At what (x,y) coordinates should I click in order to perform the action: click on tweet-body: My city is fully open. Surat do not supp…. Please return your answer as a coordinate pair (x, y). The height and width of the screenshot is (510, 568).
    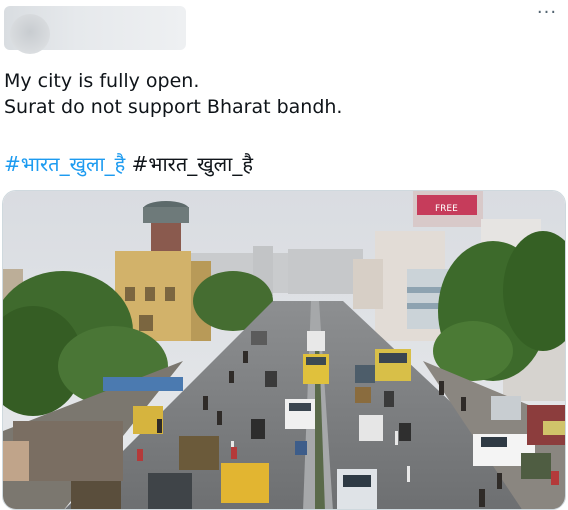
    Looking at the image, I should click on (279, 94).